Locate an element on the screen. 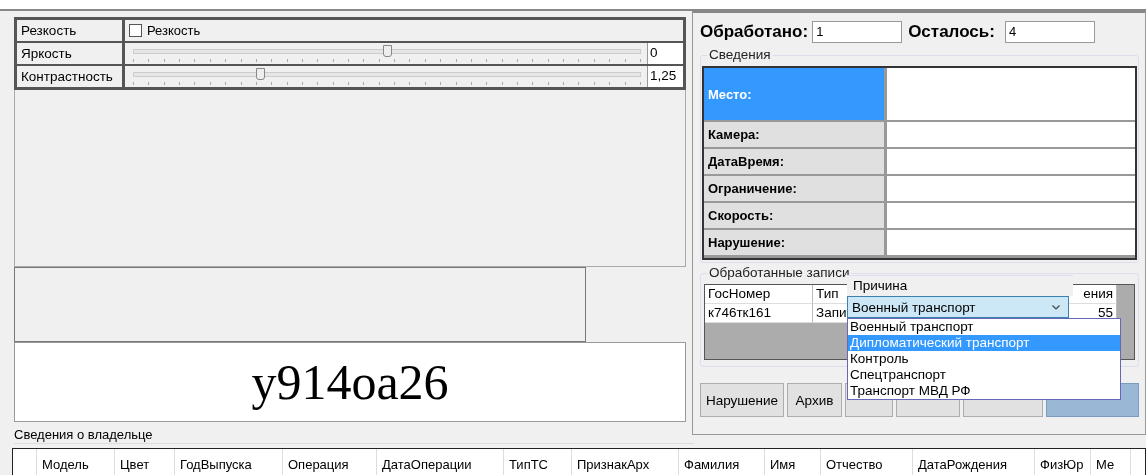 Image resolution: width=1146 pixels, height=475 pixels. table-cell: к746тк161 is located at coordinates (759, 313).